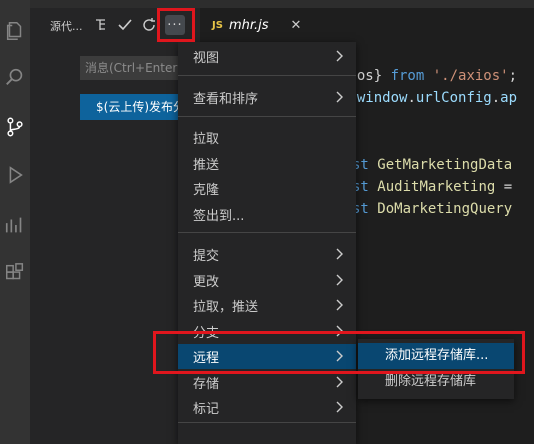 This screenshot has height=444, width=534. What do you see at coordinates (206, 139) in the screenshot?
I see `menu-item-label: 拉取` at bounding box center [206, 139].